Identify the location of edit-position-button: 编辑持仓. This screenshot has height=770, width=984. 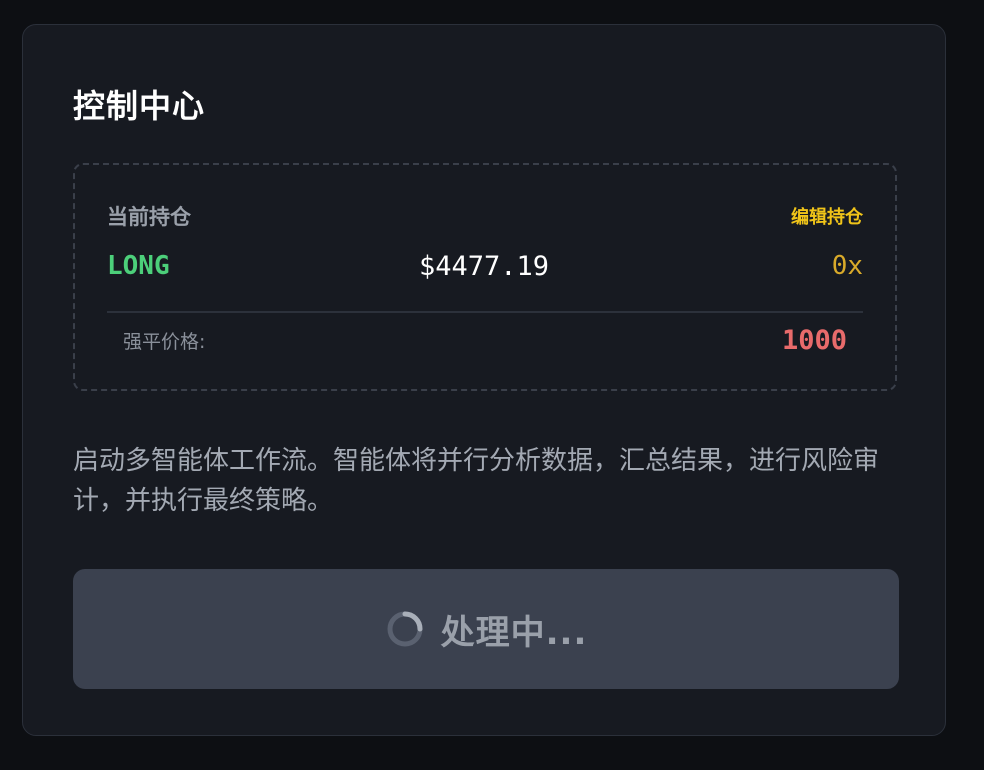
(827, 216).